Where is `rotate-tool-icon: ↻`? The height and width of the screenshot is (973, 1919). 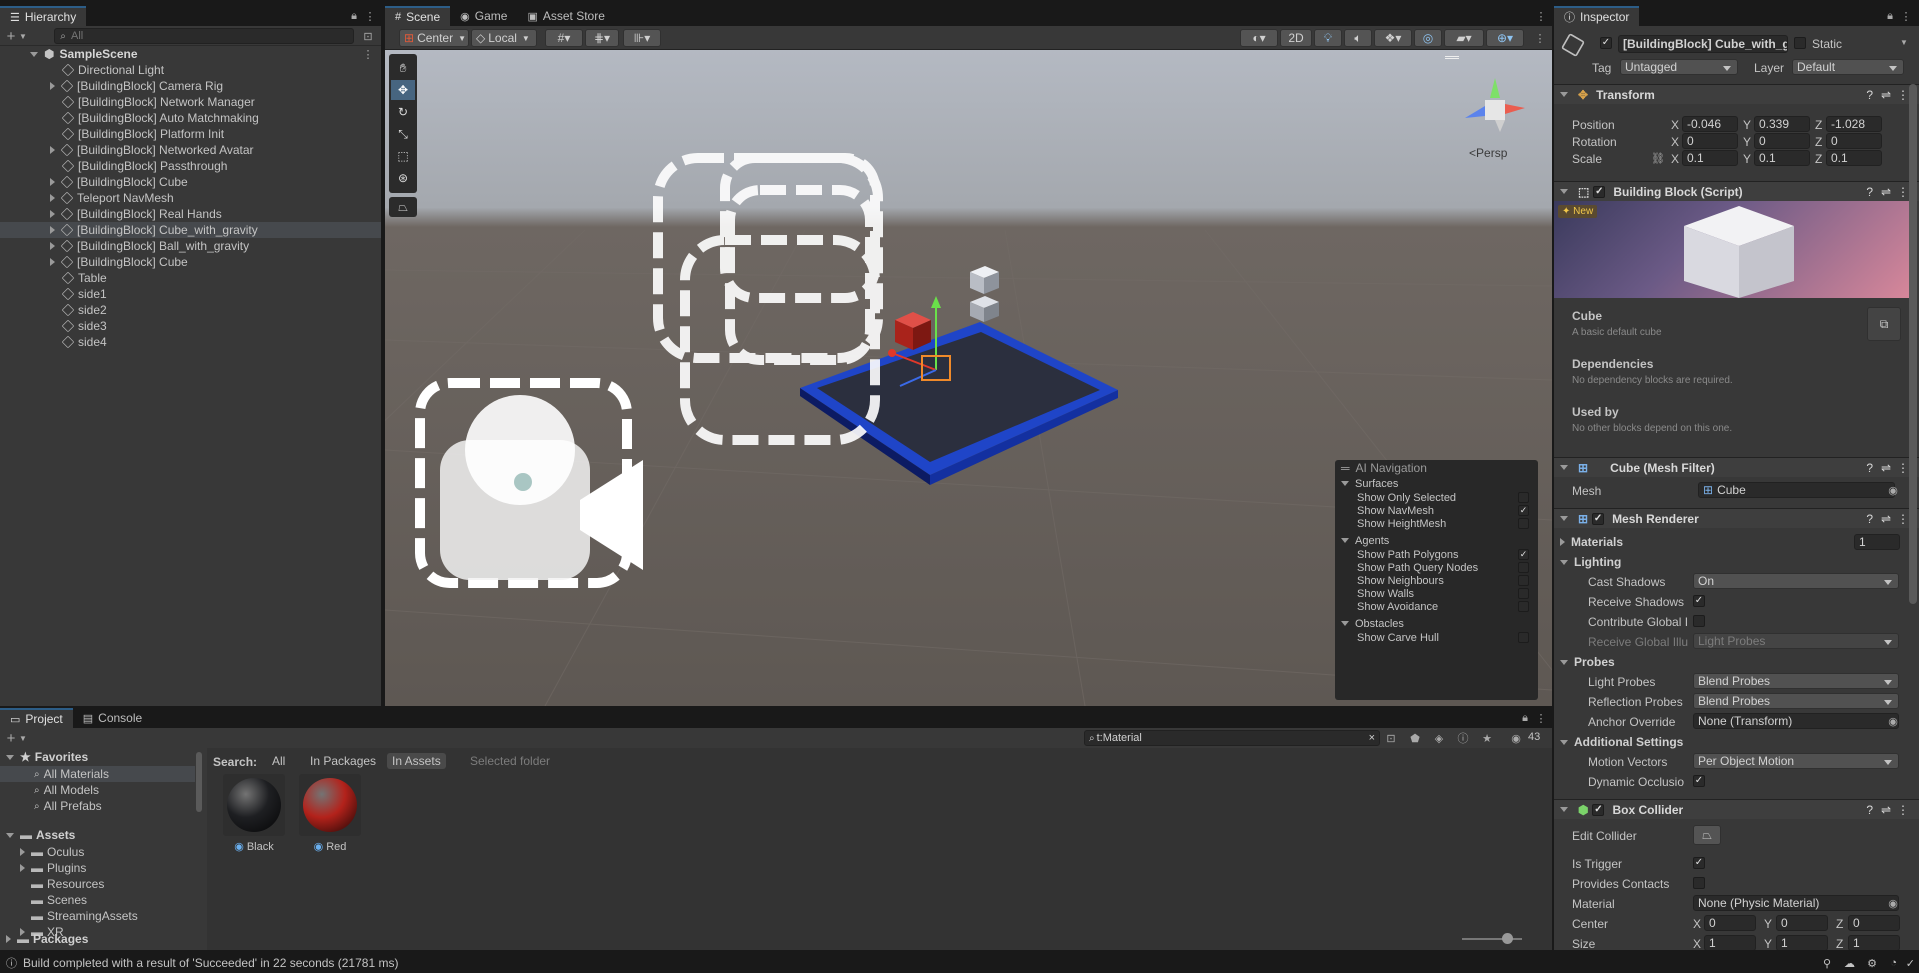 rotate-tool-icon: ↻ is located at coordinates (403, 112).